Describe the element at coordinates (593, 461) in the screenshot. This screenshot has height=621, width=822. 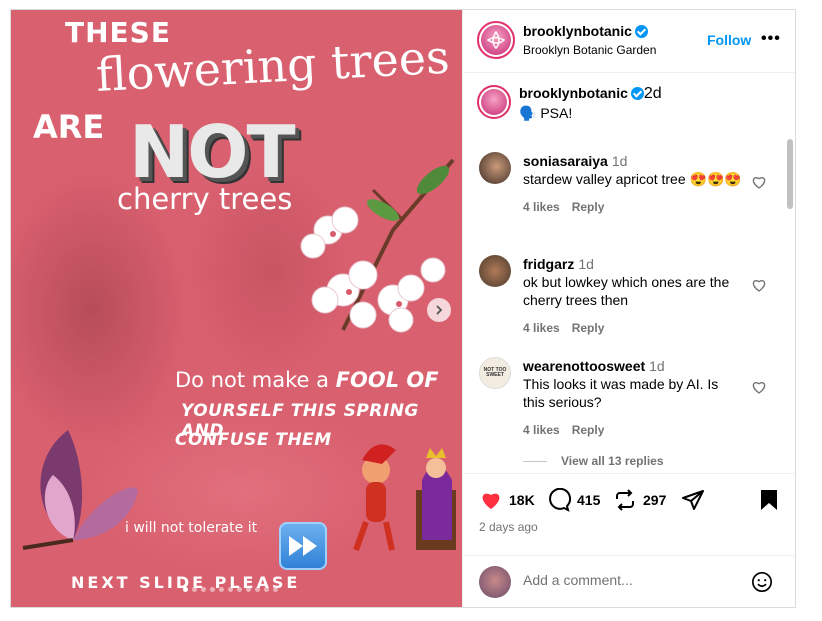
I see `view-replies-button: View all 13 replies` at that location.